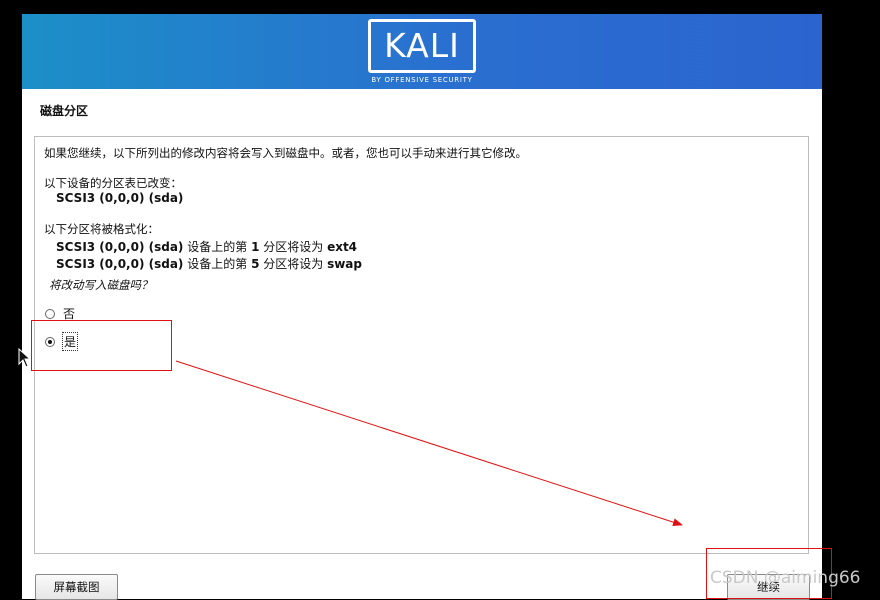  What do you see at coordinates (785, 578) in the screenshot?
I see `watermark: CSDN @aiming66` at bounding box center [785, 578].